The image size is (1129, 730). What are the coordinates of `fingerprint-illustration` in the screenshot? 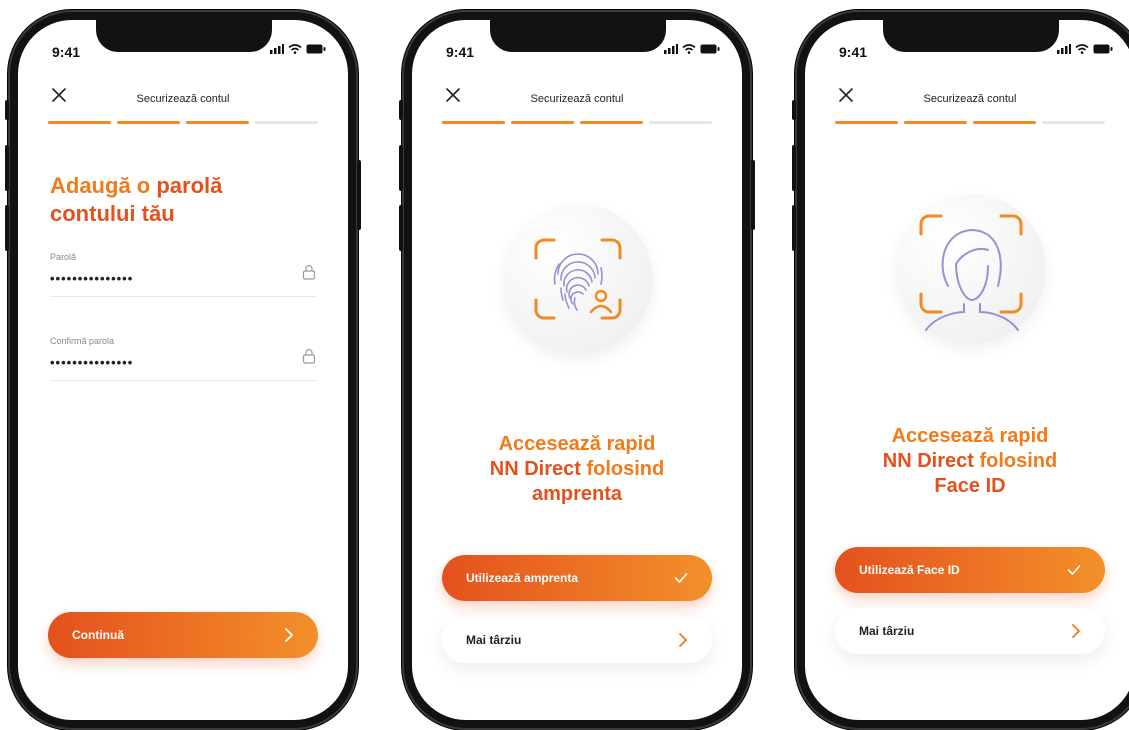 It's located at (578, 279).